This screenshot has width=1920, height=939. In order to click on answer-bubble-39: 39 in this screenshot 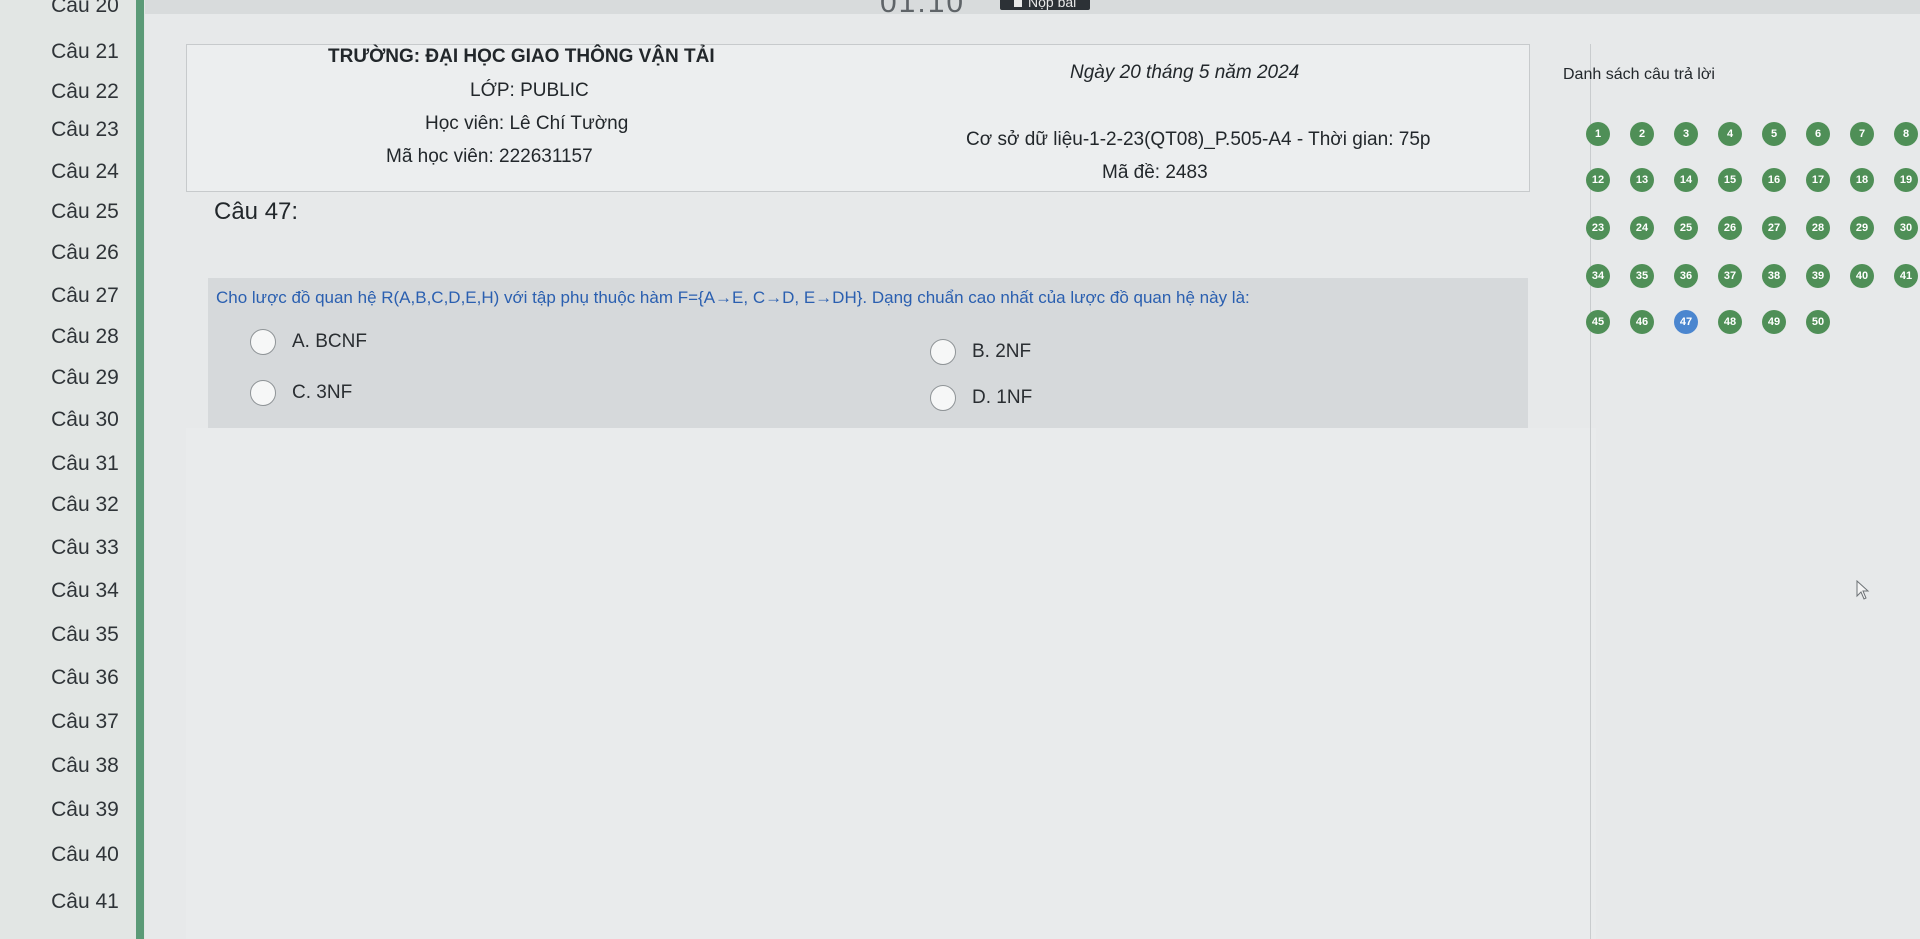, I will do `click(1818, 276)`.